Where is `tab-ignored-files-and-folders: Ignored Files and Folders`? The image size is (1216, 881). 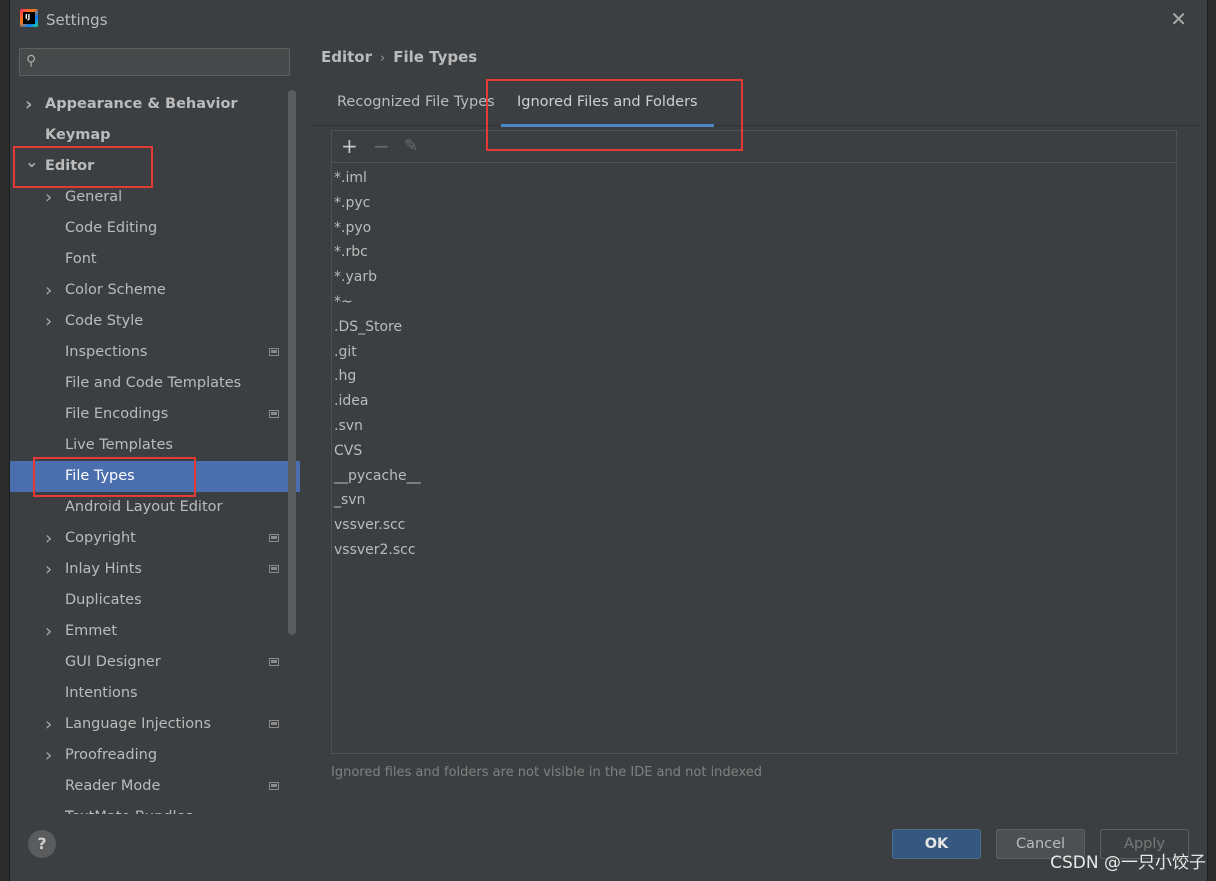 tab-ignored-files-and-folders: Ignored Files and Folders is located at coordinates (607, 110).